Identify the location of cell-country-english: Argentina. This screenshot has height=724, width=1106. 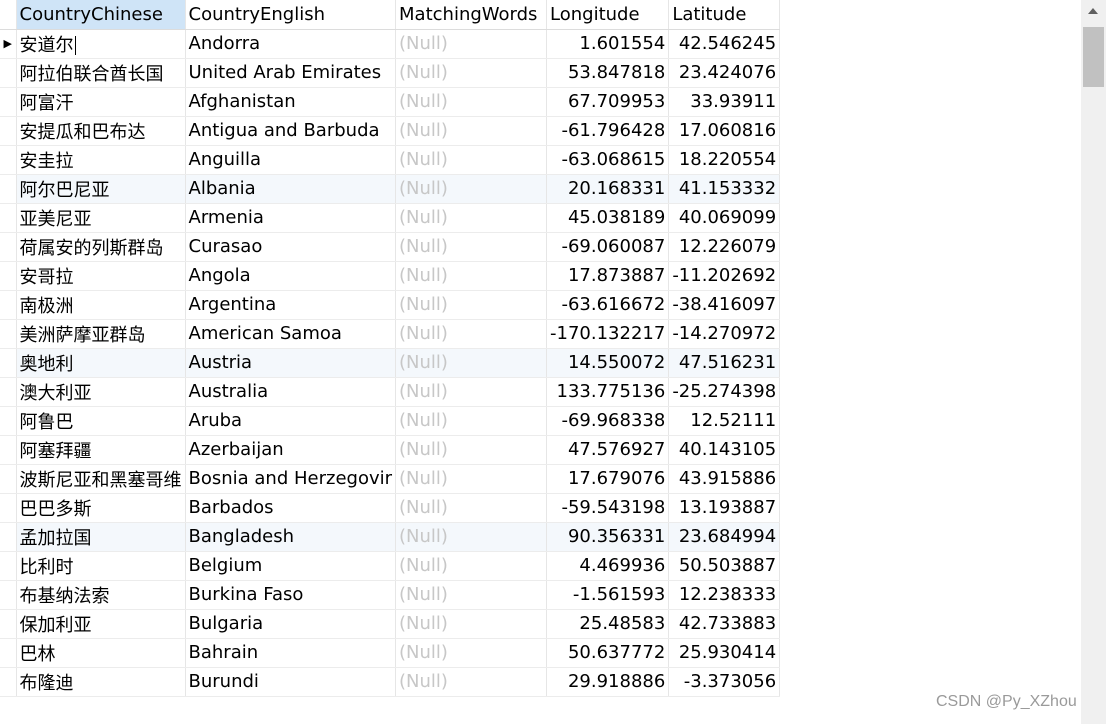
(291, 305).